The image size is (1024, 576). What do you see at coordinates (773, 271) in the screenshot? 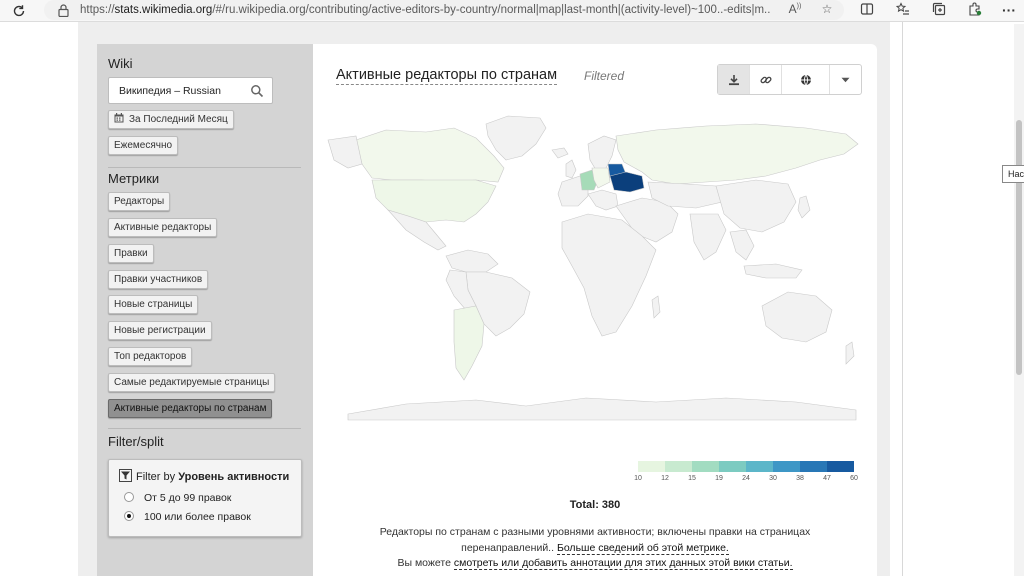
I see `map-region-indonesia` at bounding box center [773, 271].